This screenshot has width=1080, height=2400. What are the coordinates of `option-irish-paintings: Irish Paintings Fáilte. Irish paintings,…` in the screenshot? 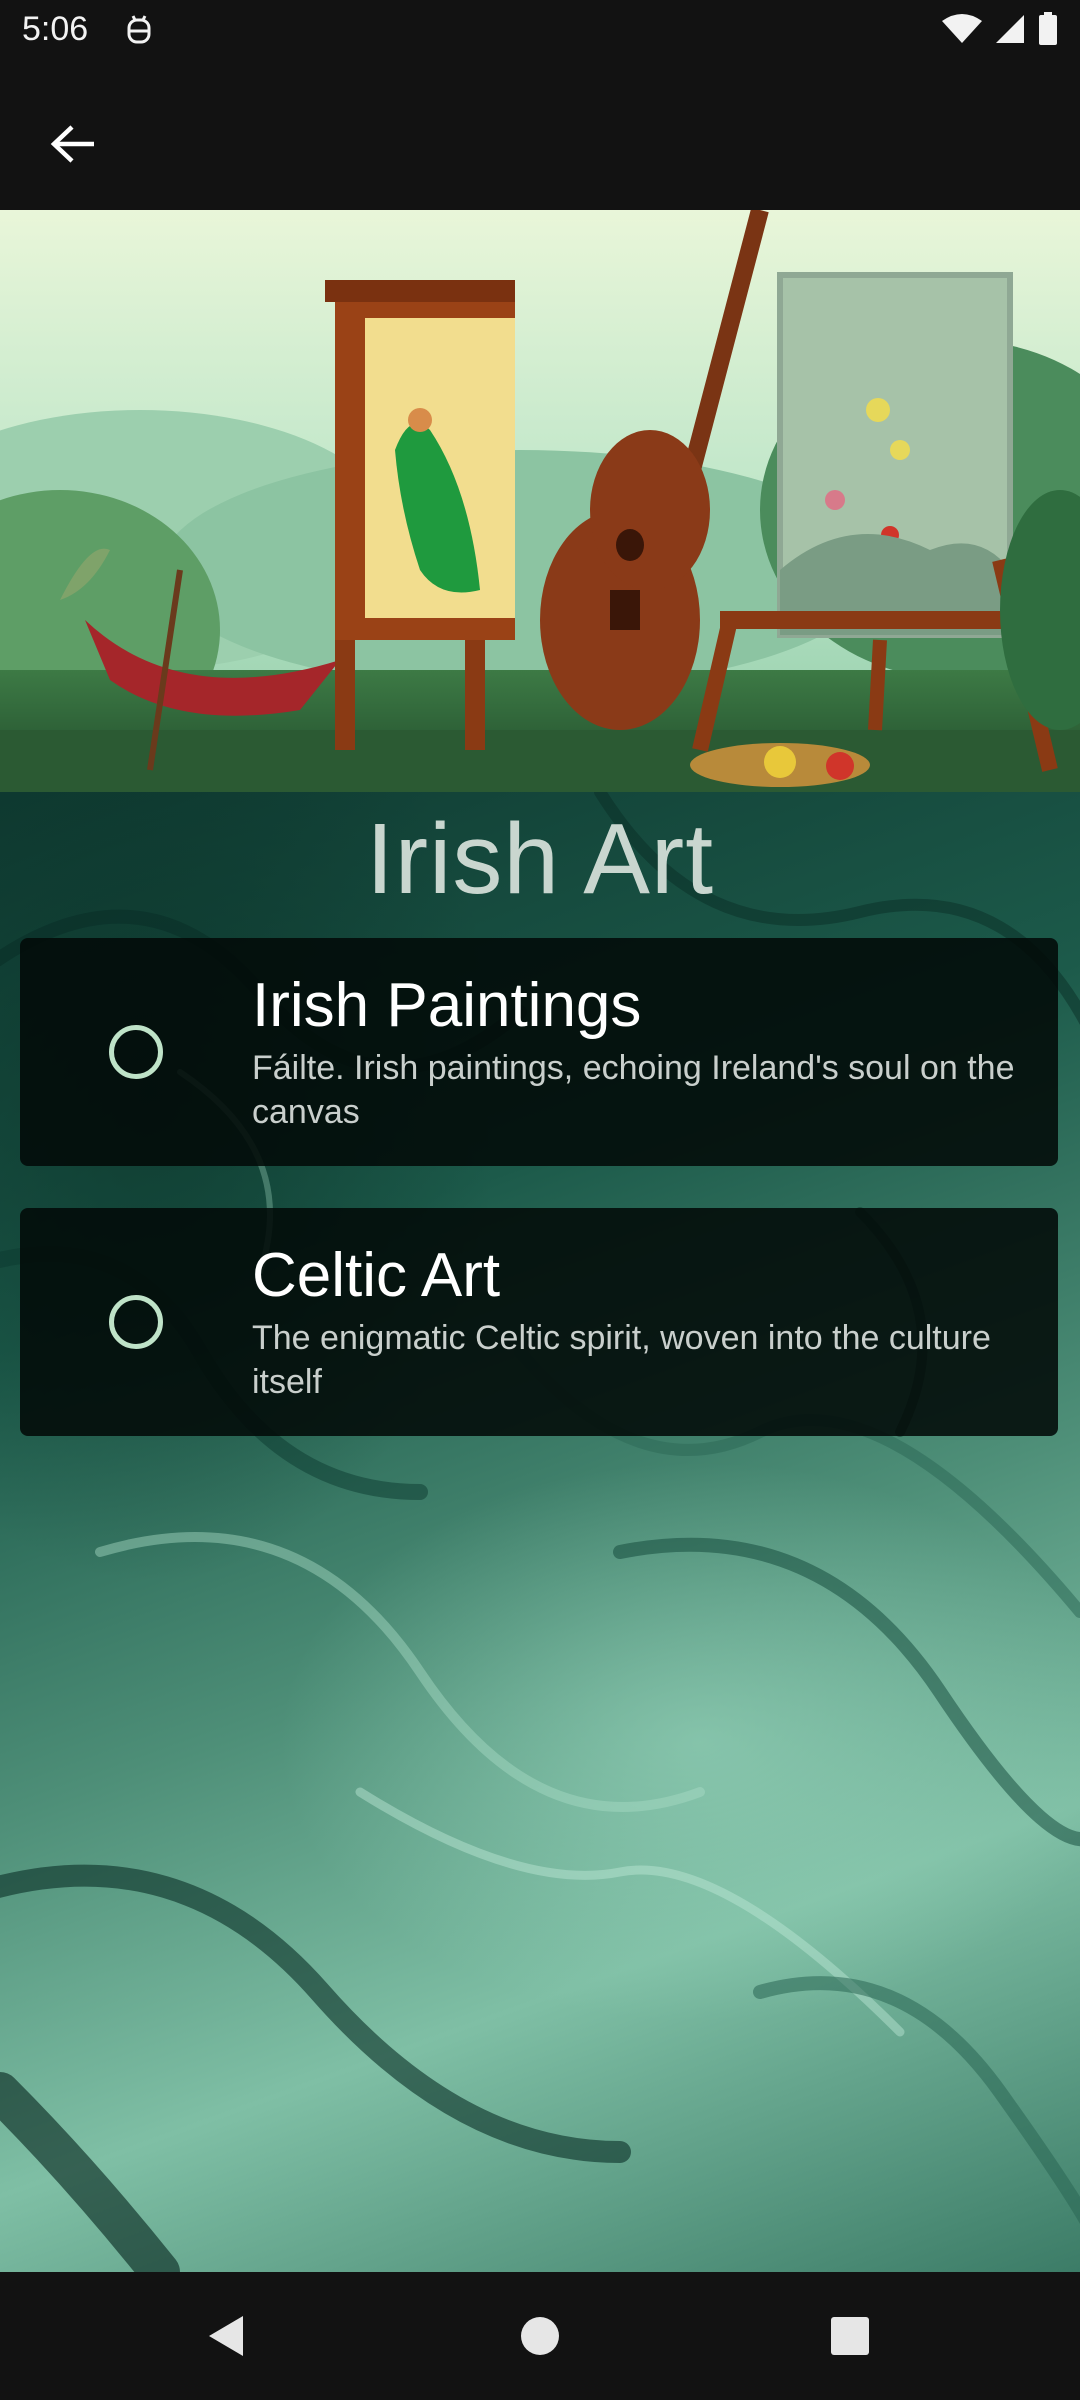 It's located at (539, 1052).